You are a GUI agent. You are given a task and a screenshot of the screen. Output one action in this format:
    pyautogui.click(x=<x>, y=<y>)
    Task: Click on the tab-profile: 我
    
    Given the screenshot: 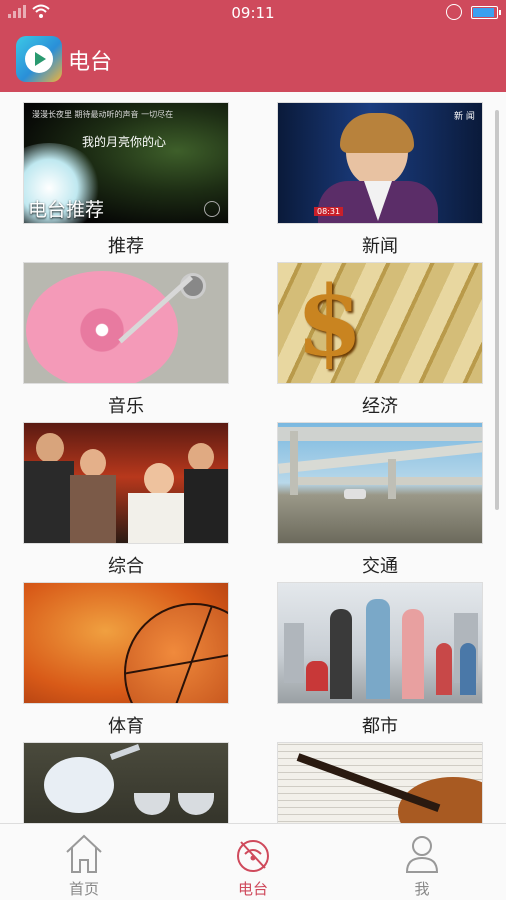 What is the action you would take?
    pyautogui.click(x=422, y=862)
    